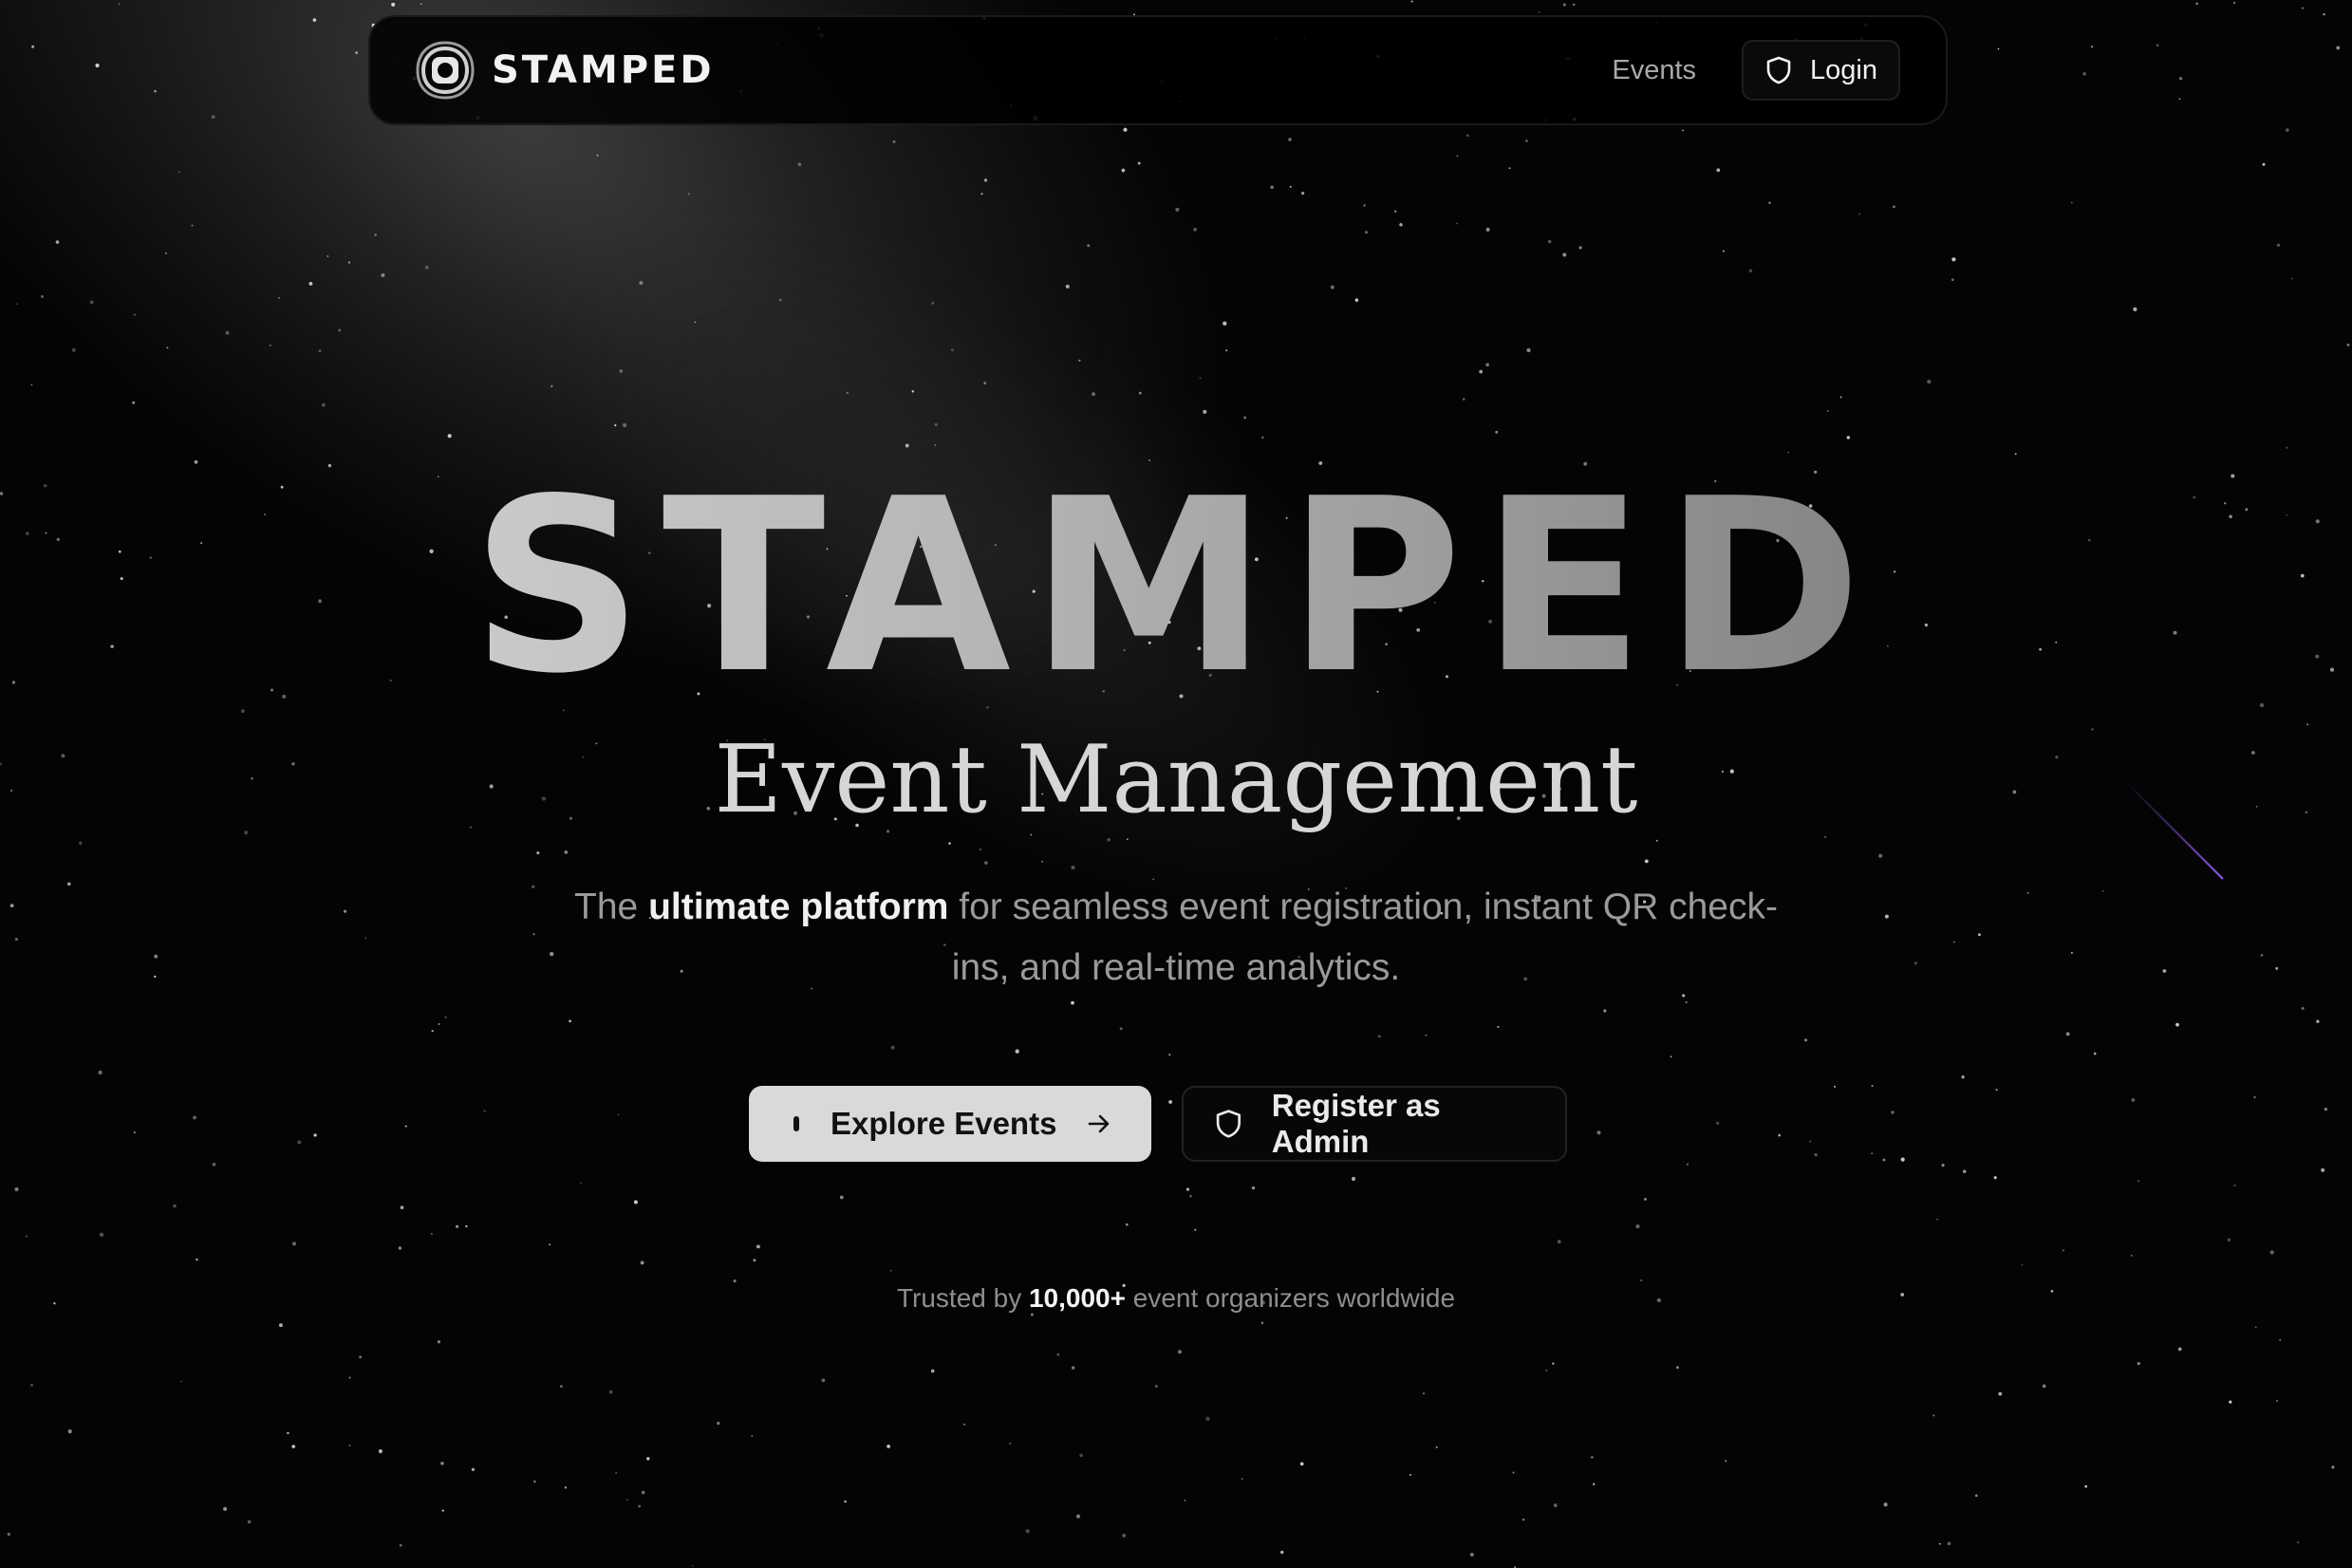  I want to click on login-button: Login, so click(1821, 71).